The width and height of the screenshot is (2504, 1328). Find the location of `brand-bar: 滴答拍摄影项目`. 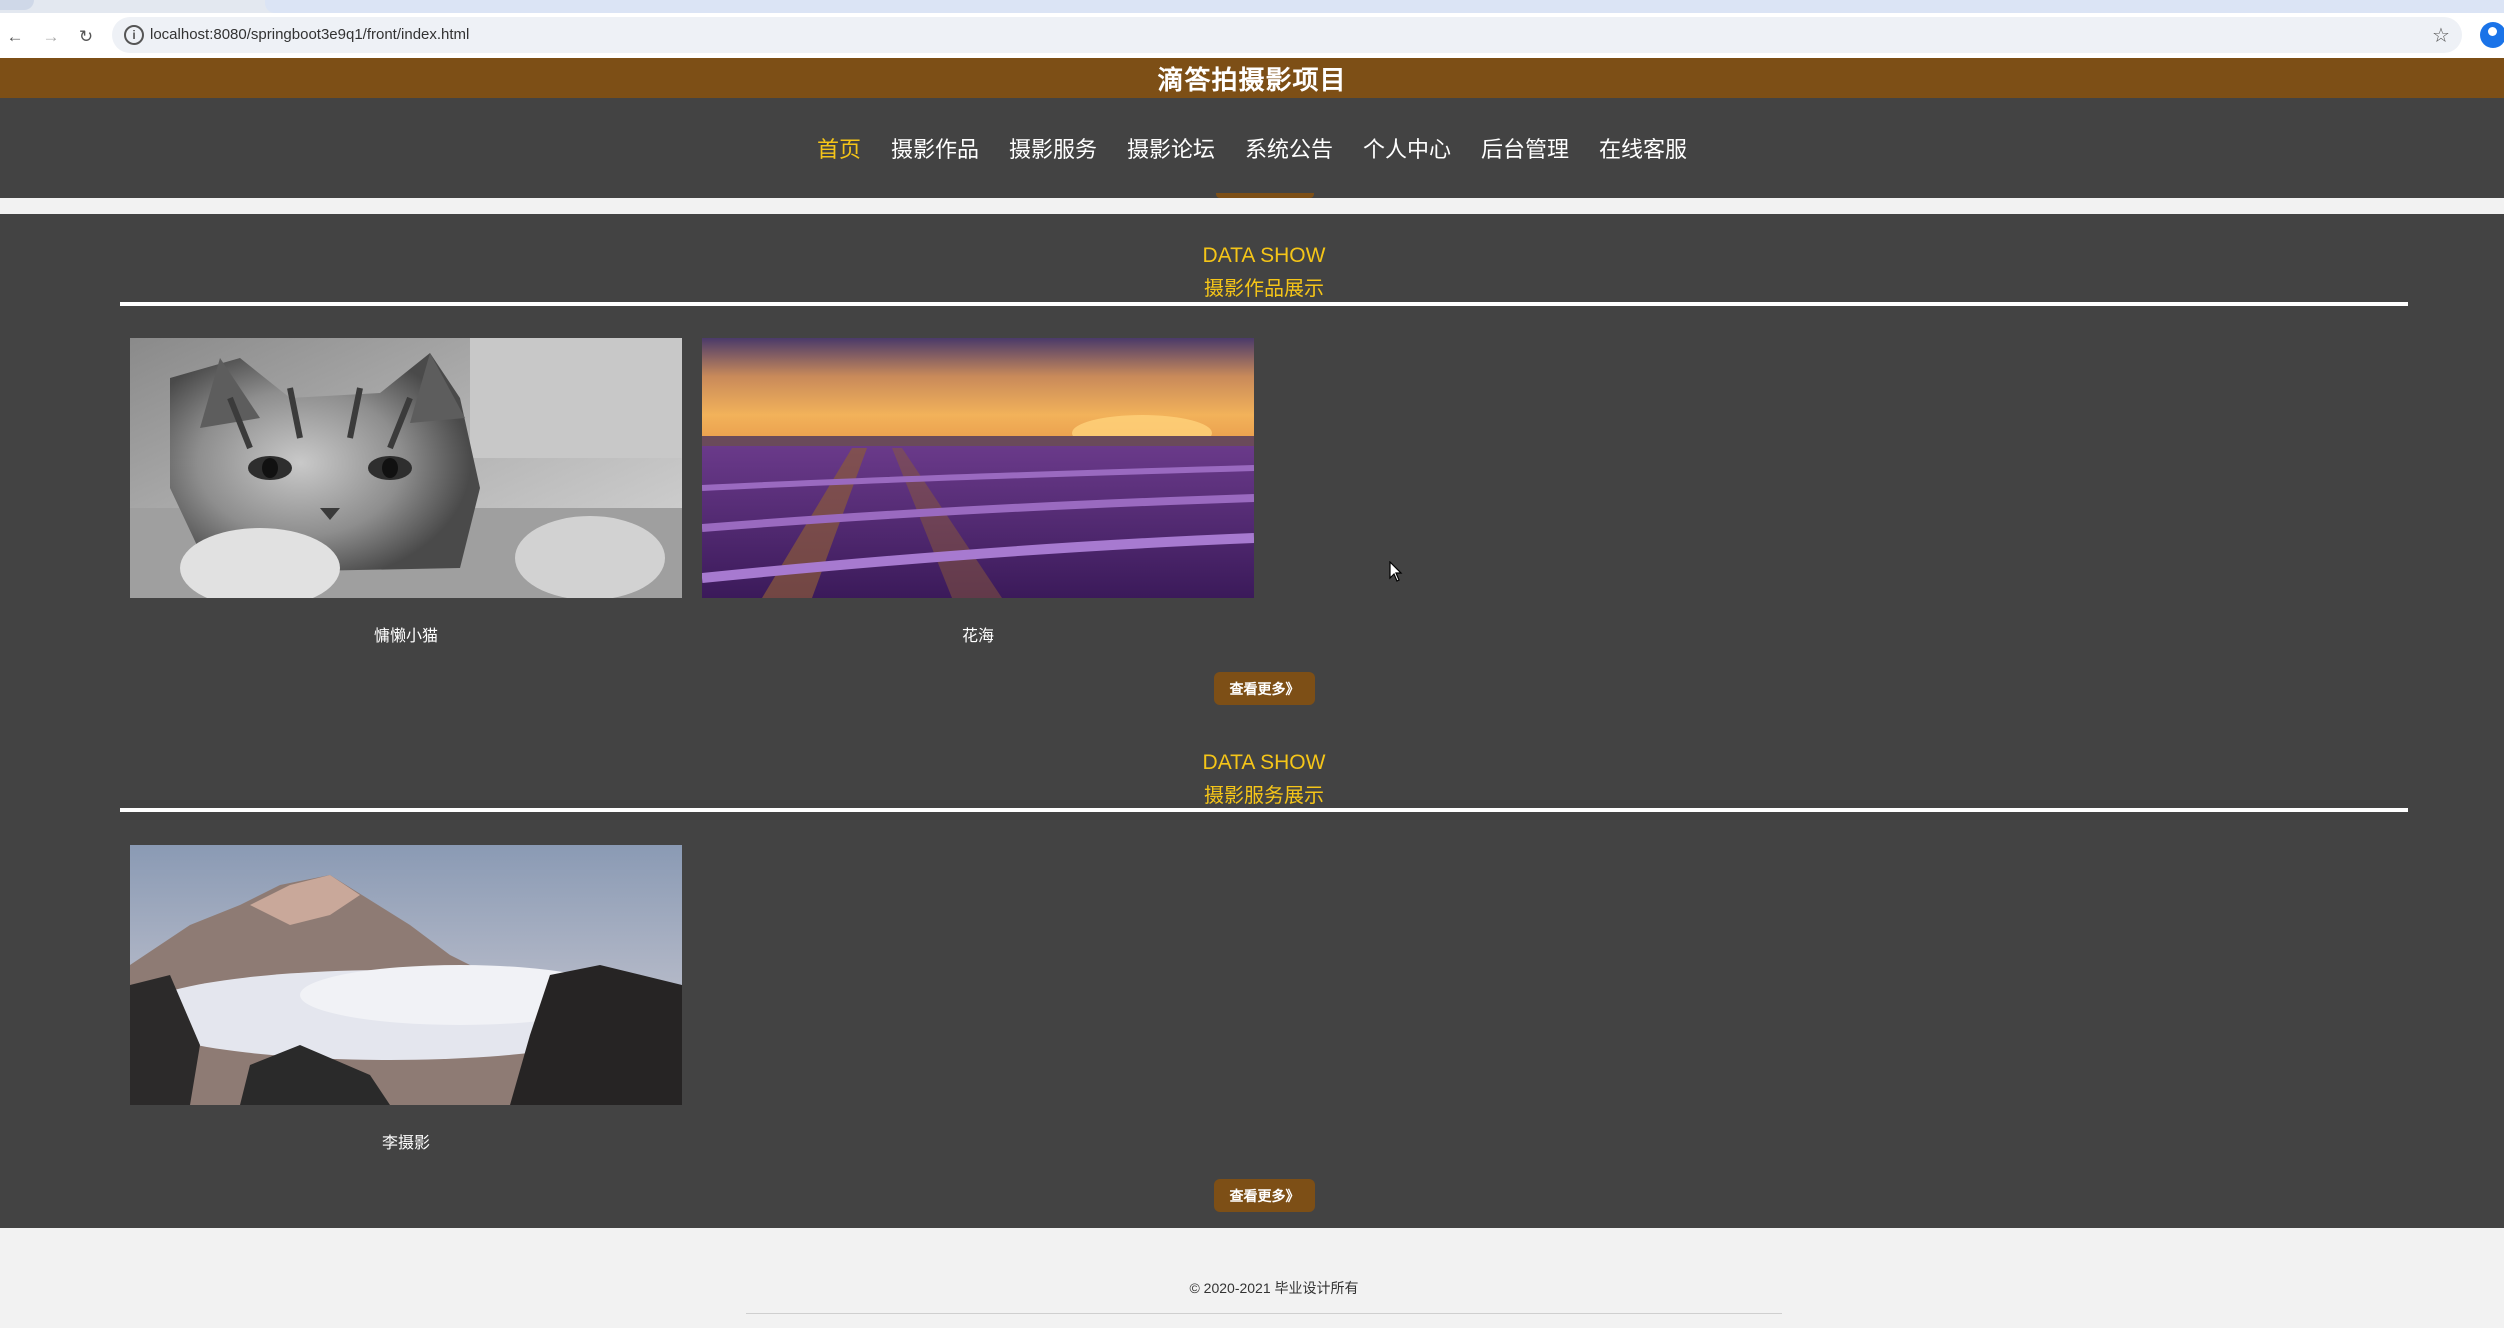

brand-bar: 滴答拍摄影项目 is located at coordinates (1252, 78).